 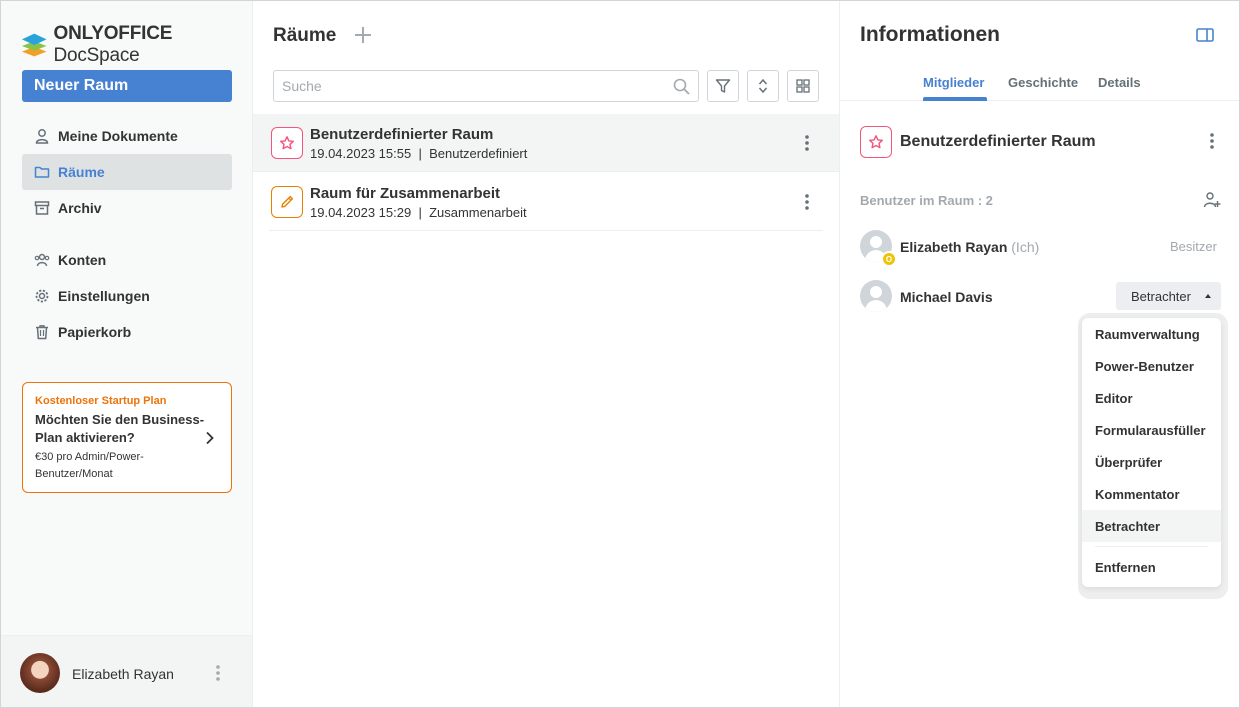 I want to click on active-tab-indicator, so click(x=955, y=99).